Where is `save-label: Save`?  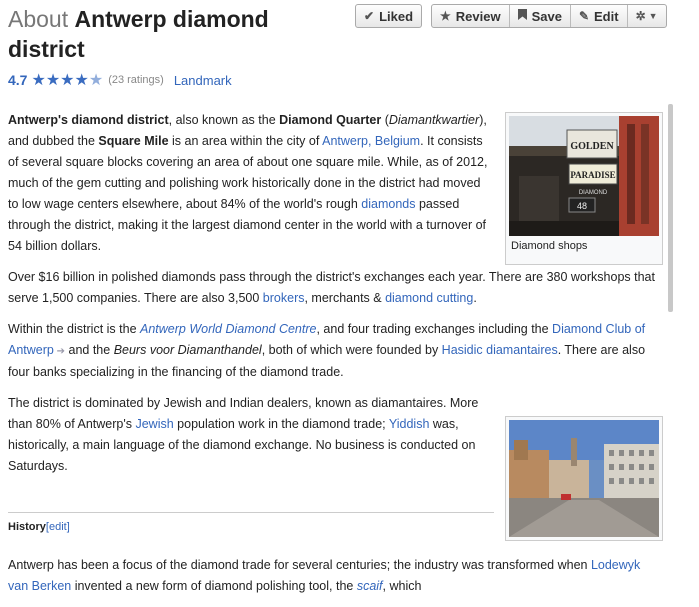 save-label: Save is located at coordinates (546, 16).